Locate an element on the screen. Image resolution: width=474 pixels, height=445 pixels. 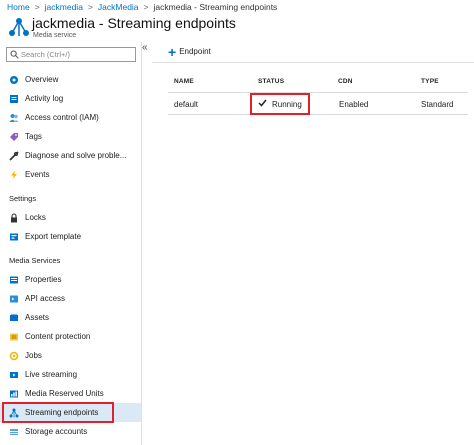
sidebar-item-label: Locks is located at coordinates (35, 217).